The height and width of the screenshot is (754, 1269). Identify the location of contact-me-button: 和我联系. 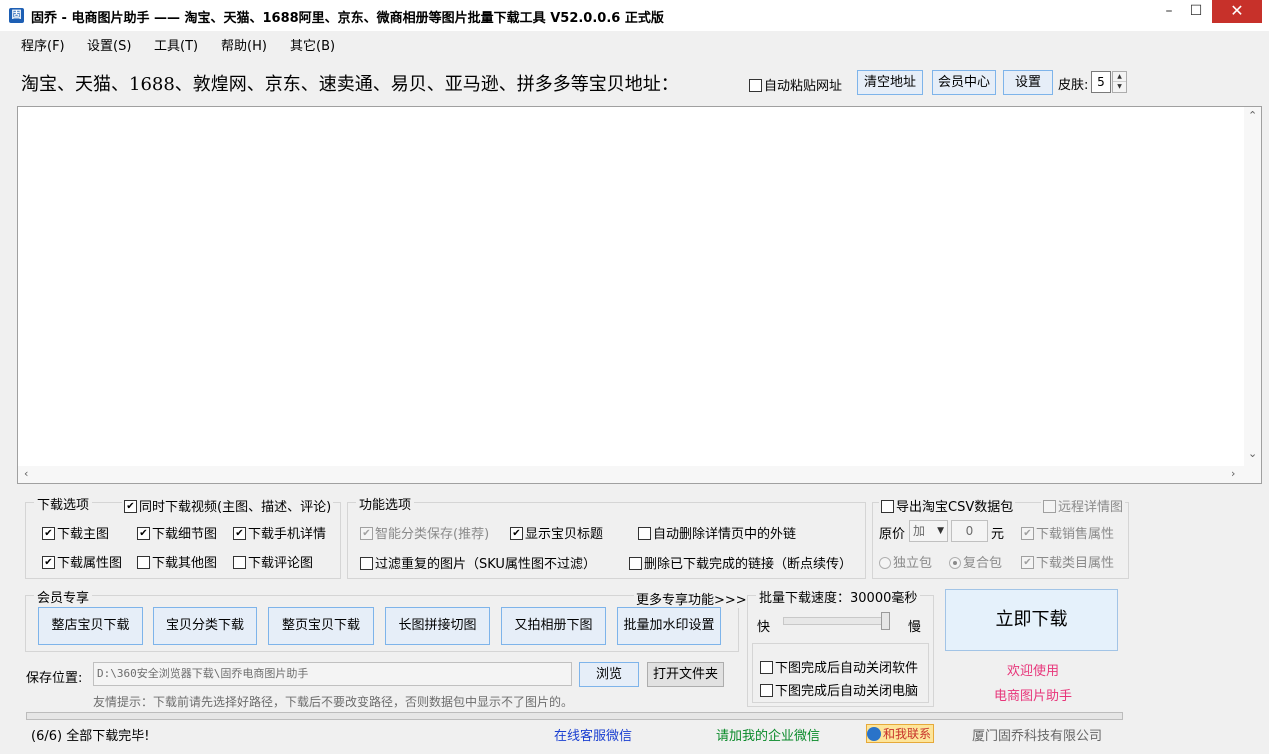
(900, 733).